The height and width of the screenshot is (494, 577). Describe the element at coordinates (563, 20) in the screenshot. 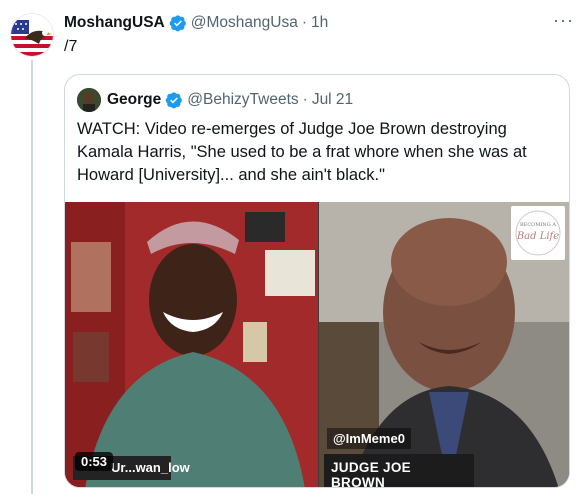

I see `more-dots-icon: ···` at that location.